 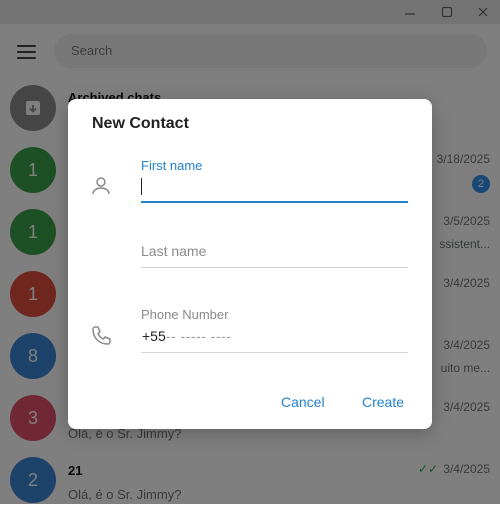 What do you see at coordinates (140, 123) in the screenshot?
I see `dialog-title: New Contact` at bounding box center [140, 123].